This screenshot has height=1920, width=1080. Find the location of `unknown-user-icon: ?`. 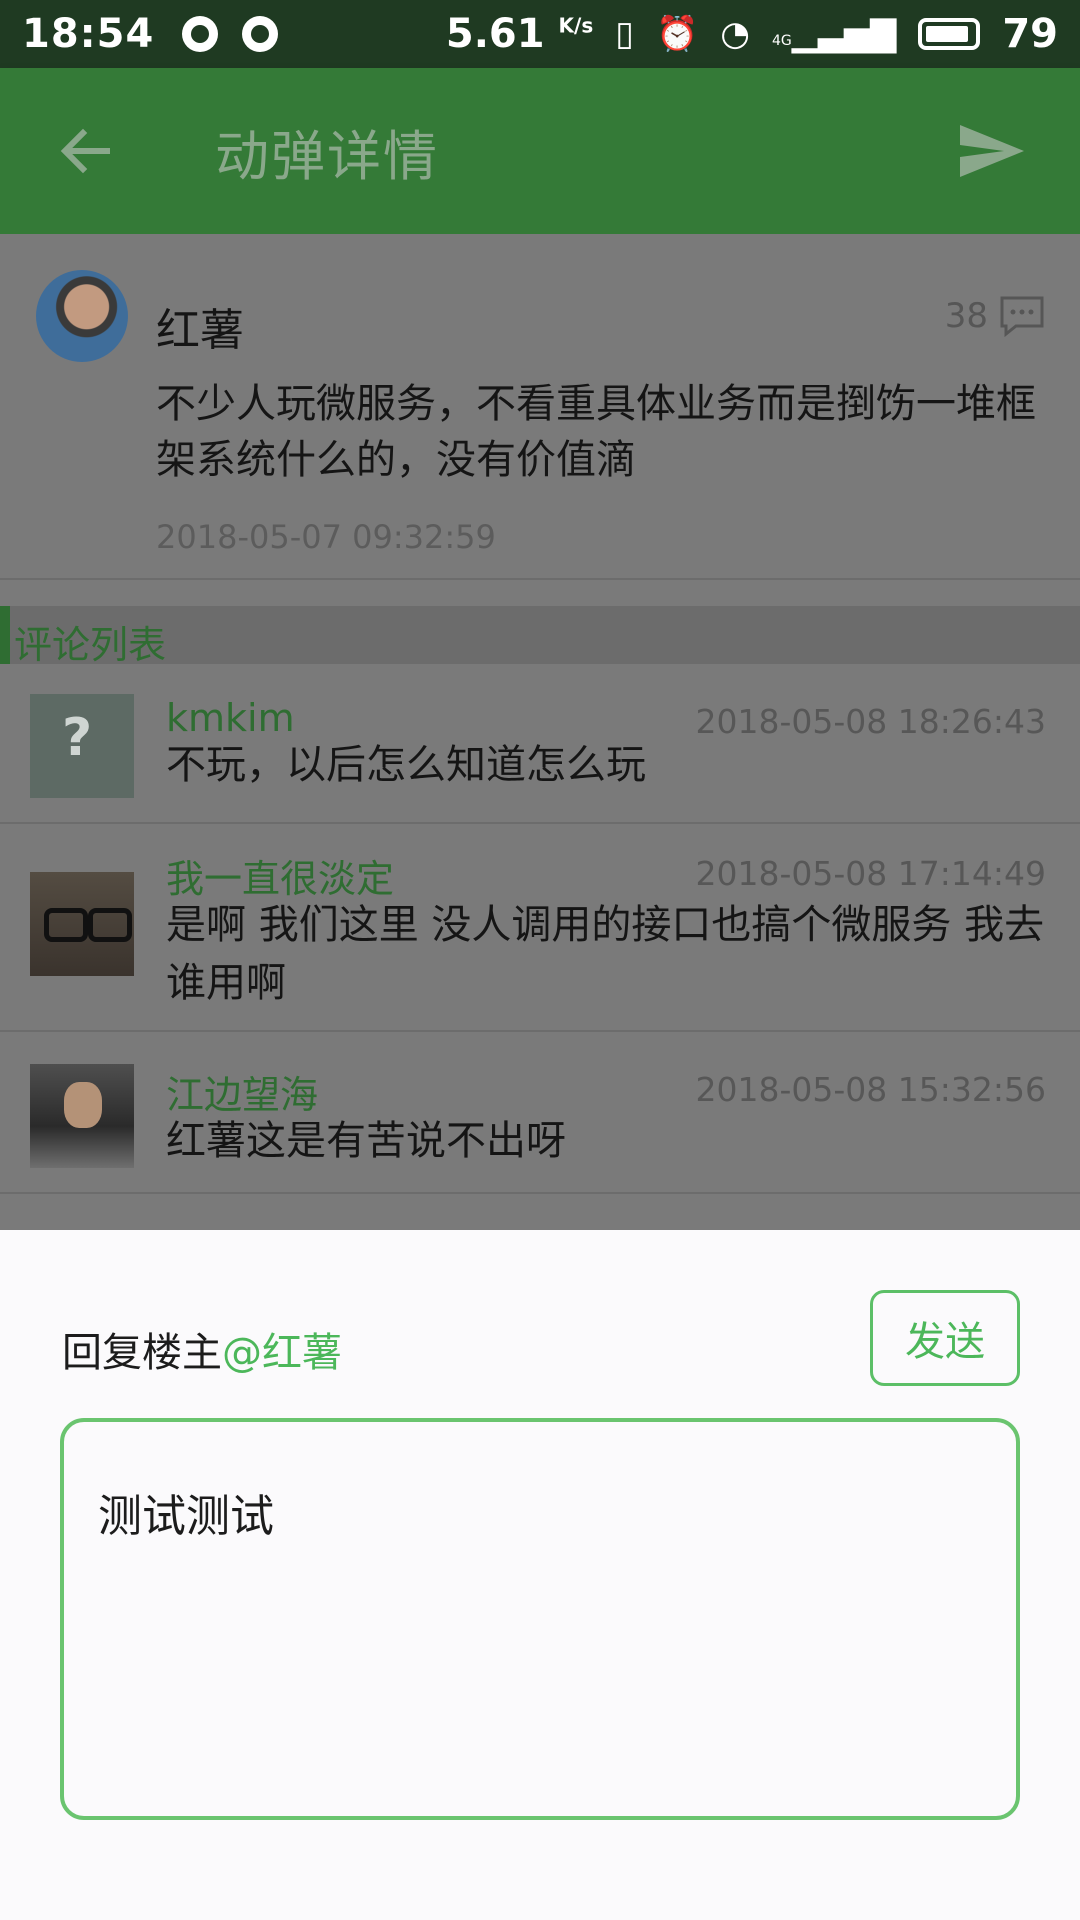

unknown-user-icon: ? is located at coordinates (77, 738).